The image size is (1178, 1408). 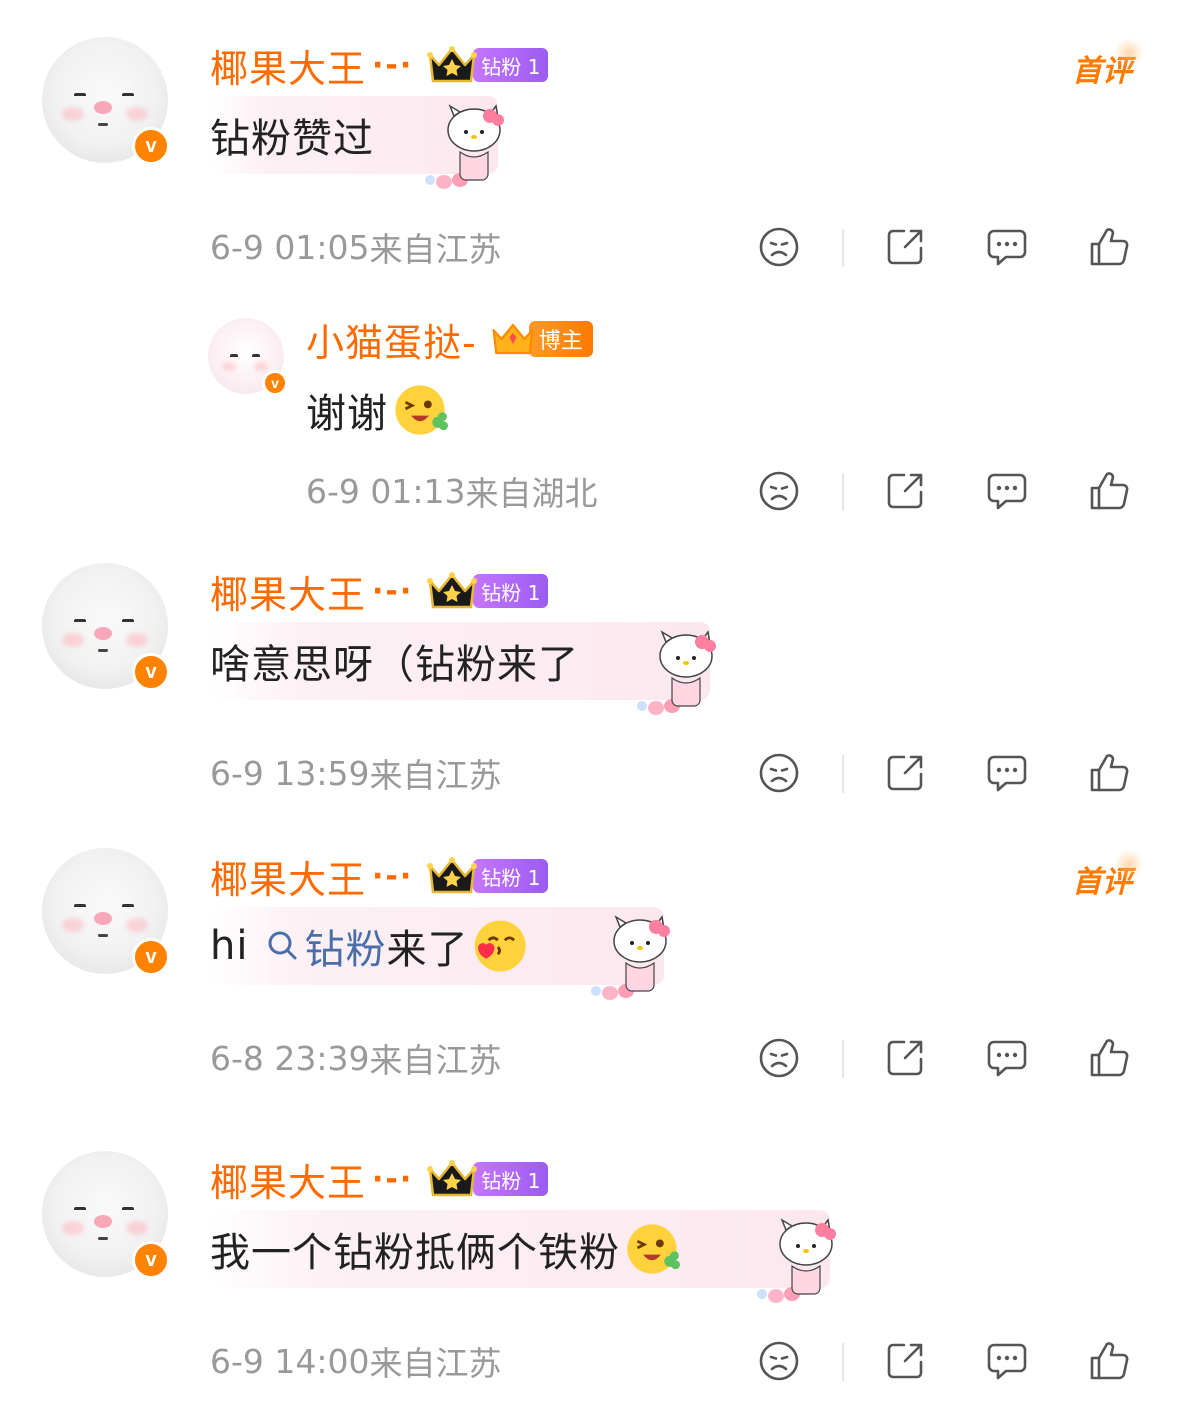 What do you see at coordinates (290, 773) in the screenshot?
I see `comment-time: 6-9 13:59` at bounding box center [290, 773].